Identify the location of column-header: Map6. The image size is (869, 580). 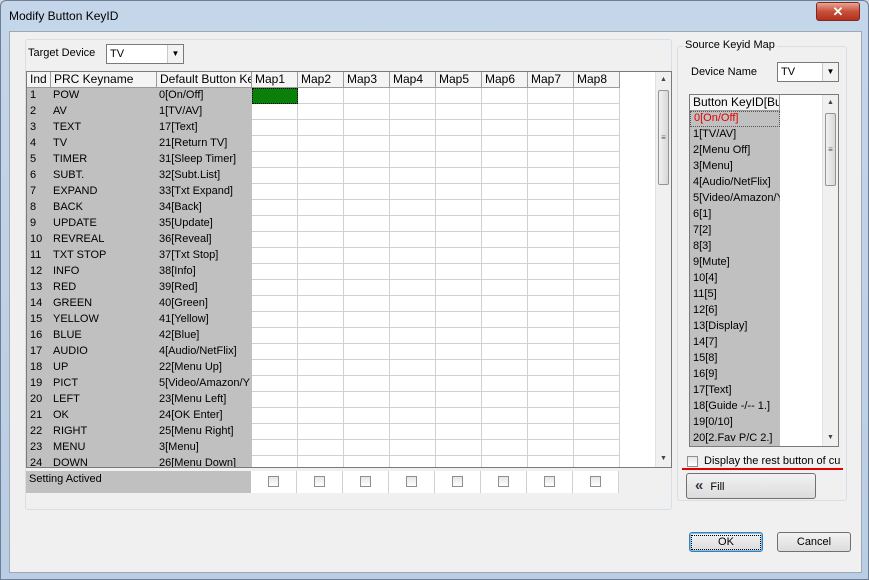
(505, 80).